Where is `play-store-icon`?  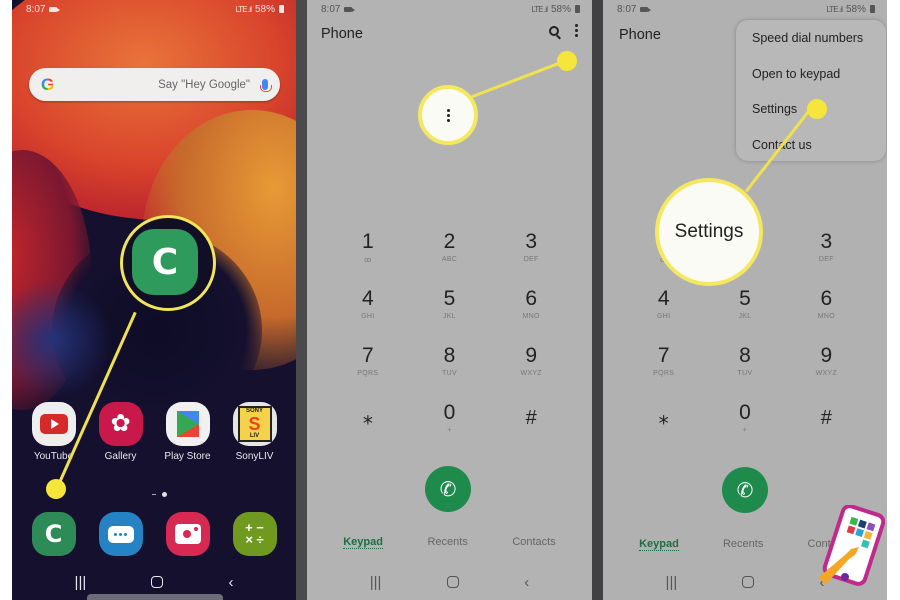 play-store-icon is located at coordinates (187, 424).